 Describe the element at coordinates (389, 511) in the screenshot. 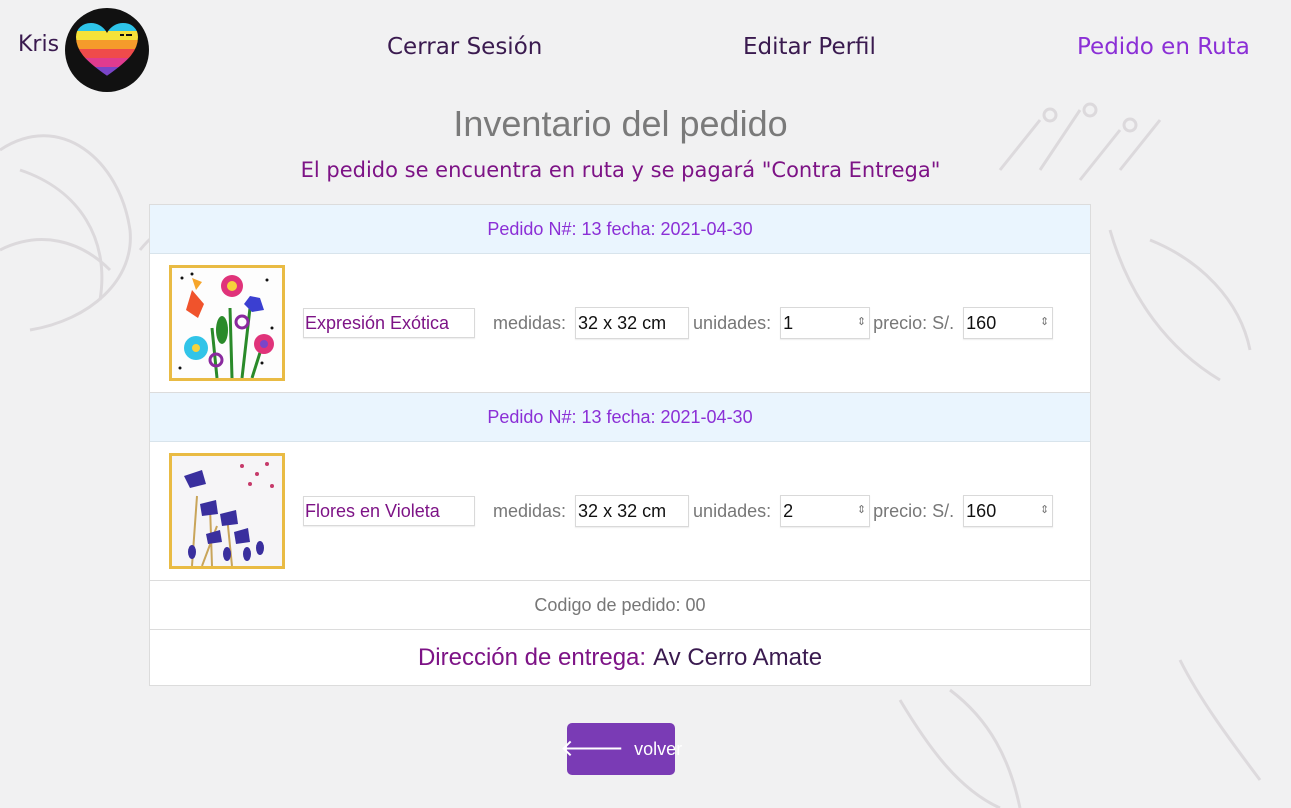

I see `product-name-field: Flores en Violeta` at that location.